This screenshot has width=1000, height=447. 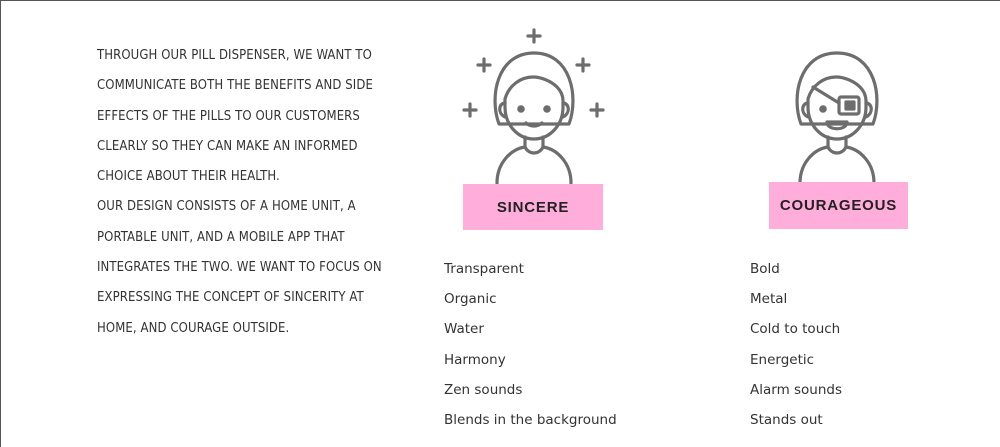 What do you see at coordinates (470, 299) in the screenshot?
I see `list-item: Organic` at bounding box center [470, 299].